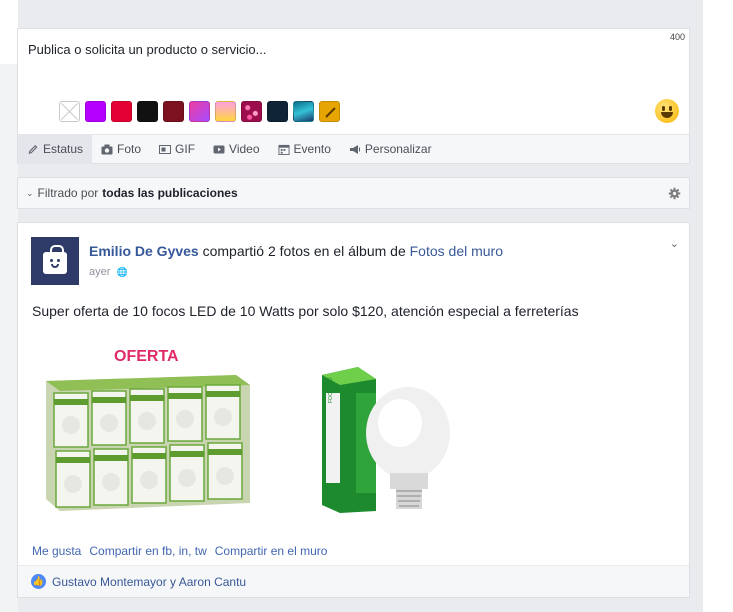 This screenshot has height=612, width=733. Describe the element at coordinates (185, 149) in the screenshot. I see `tab-gif-label: GIF` at that location.